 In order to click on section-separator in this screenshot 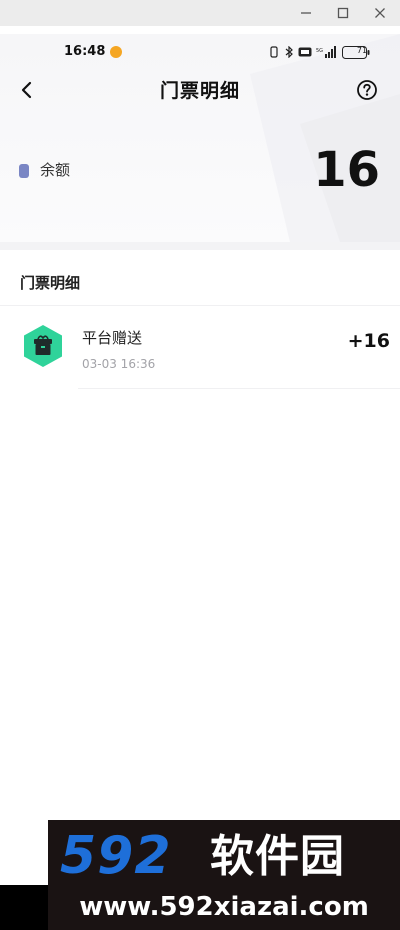, I will do `click(200, 305)`.